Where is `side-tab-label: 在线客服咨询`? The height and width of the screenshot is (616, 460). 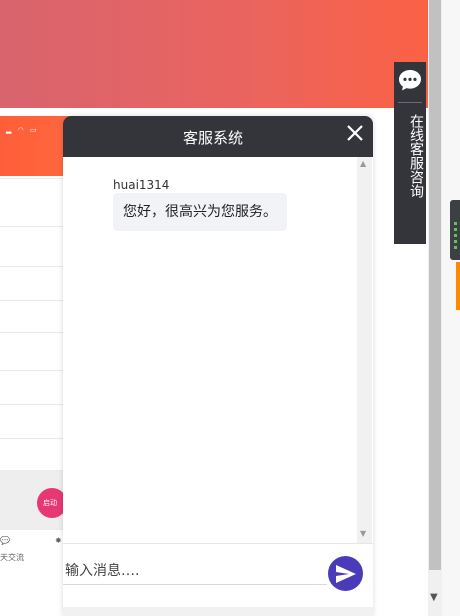
side-tab-label: 在线客服咨询 is located at coordinates (416, 156).